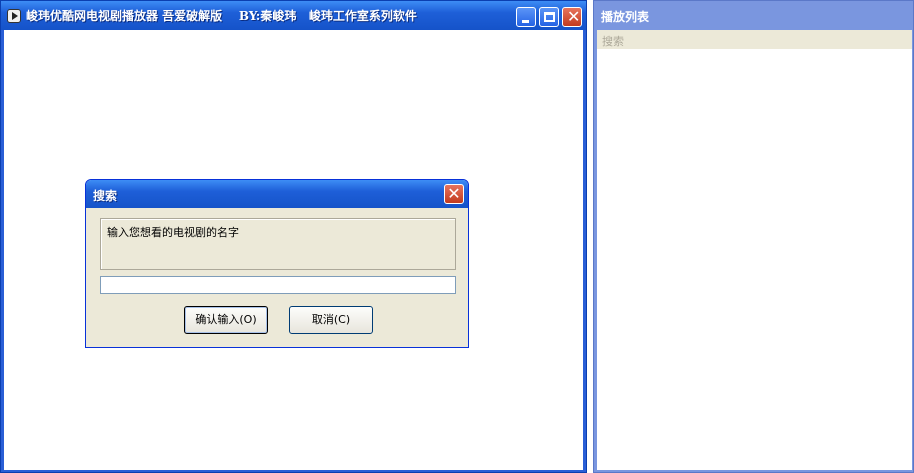  What do you see at coordinates (526, 17) in the screenshot?
I see `minimize-button` at bounding box center [526, 17].